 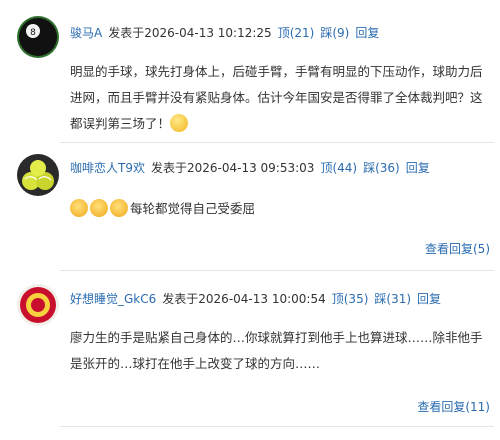 I want to click on svg-text: 8, so click(x=33, y=33).